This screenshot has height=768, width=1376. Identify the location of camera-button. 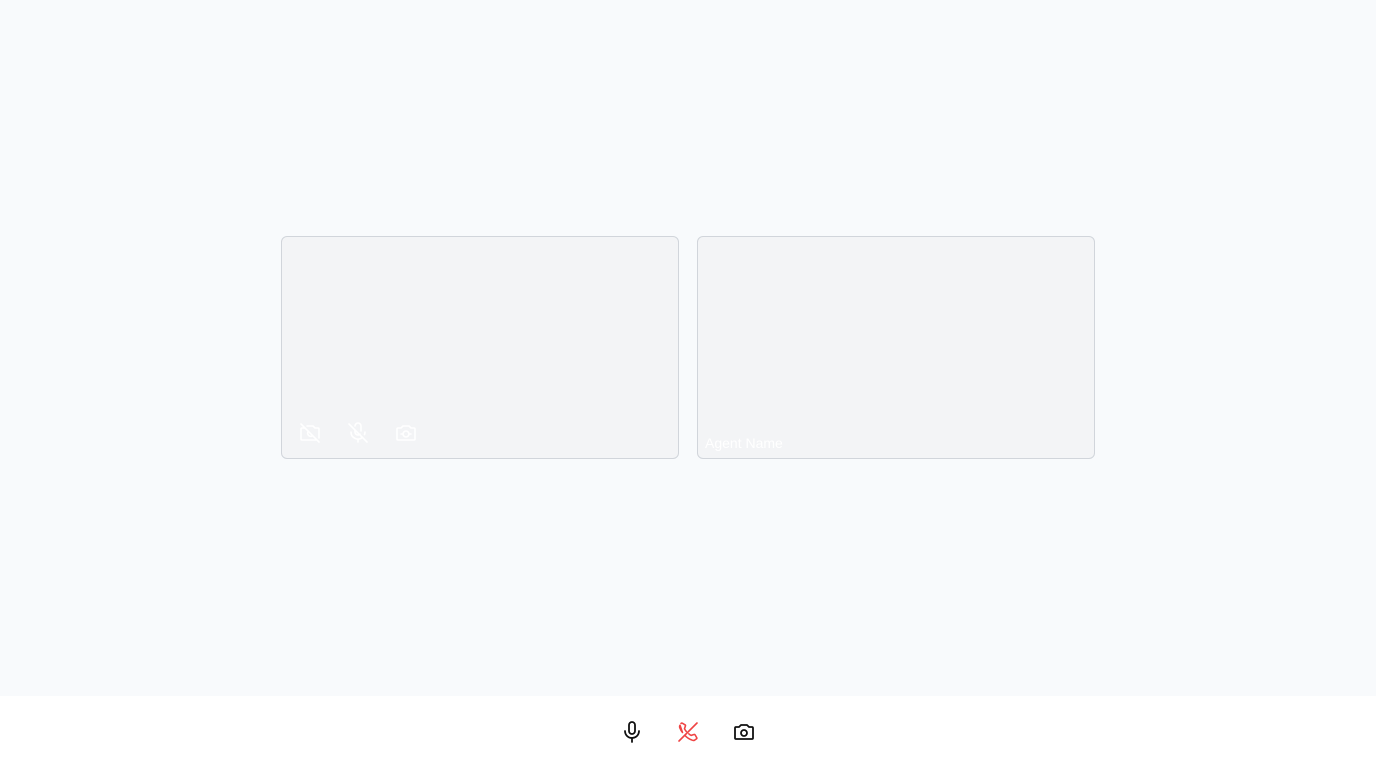
(744, 732).